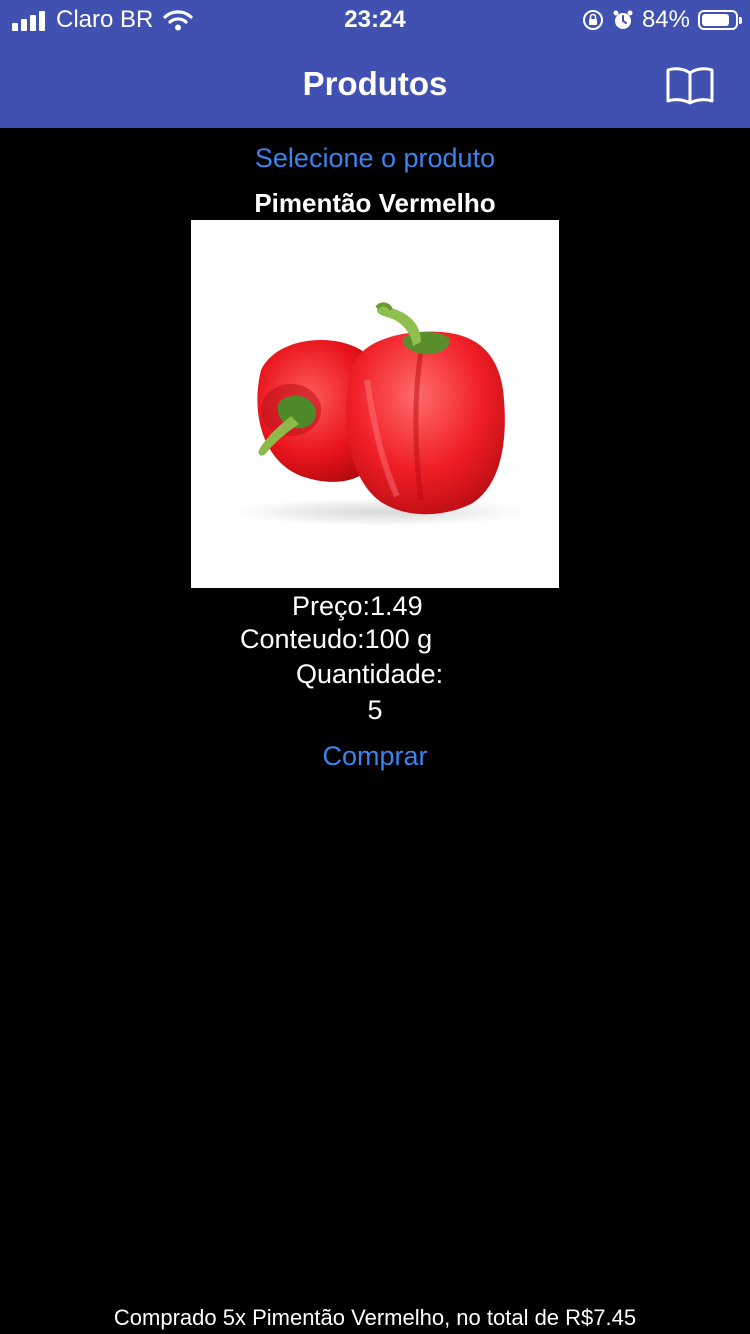  I want to click on red-bell-pepper-image, so click(375, 404).